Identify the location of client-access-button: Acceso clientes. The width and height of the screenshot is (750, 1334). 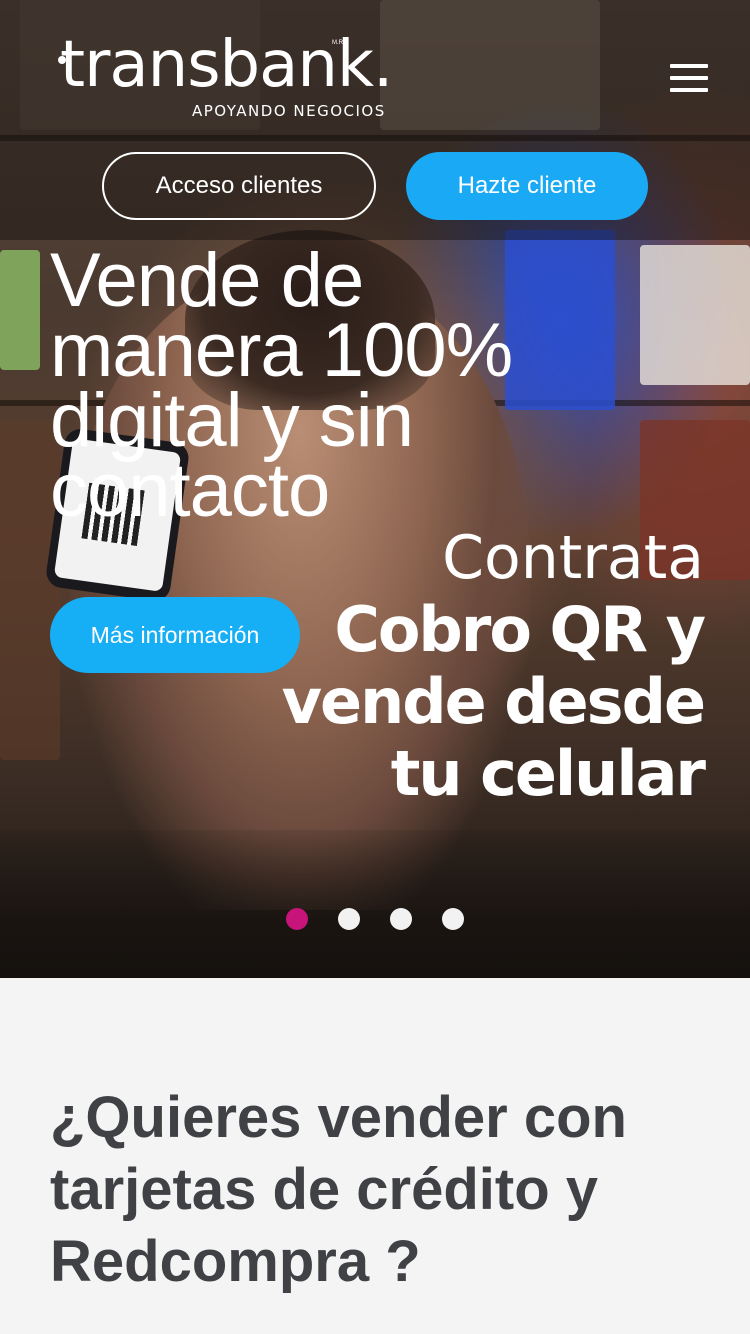
(239, 186).